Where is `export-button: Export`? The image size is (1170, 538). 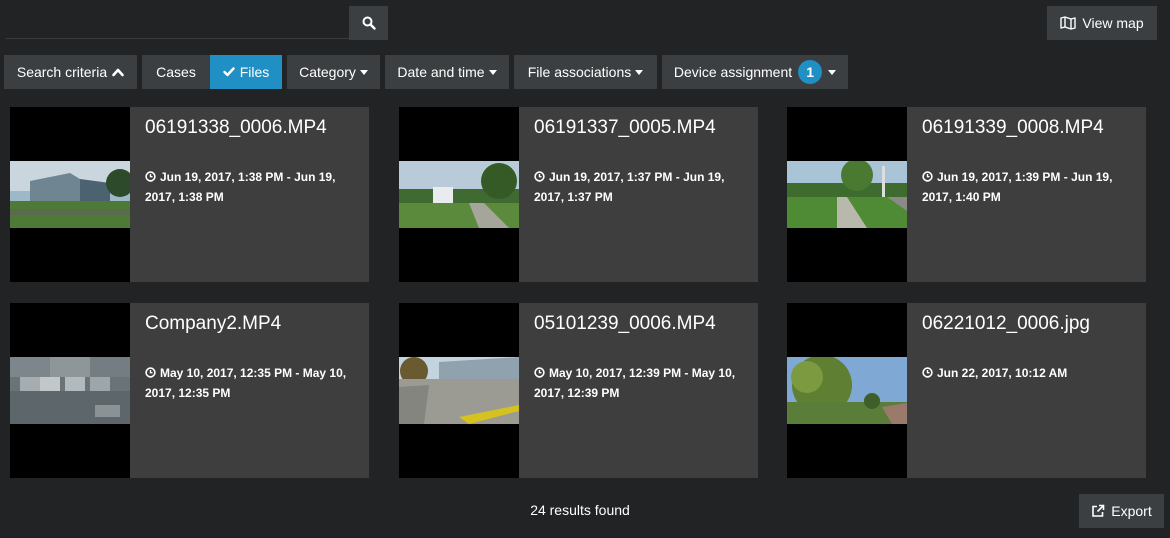
export-button: Export is located at coordinates (1121, 511).